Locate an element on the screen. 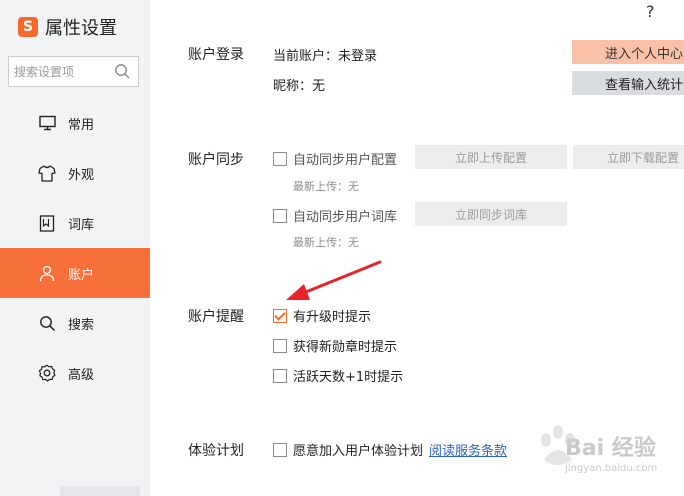 Image resolution: width=684 pixels, height=496 pixels. user-icon is located at coordinates (47, 273).